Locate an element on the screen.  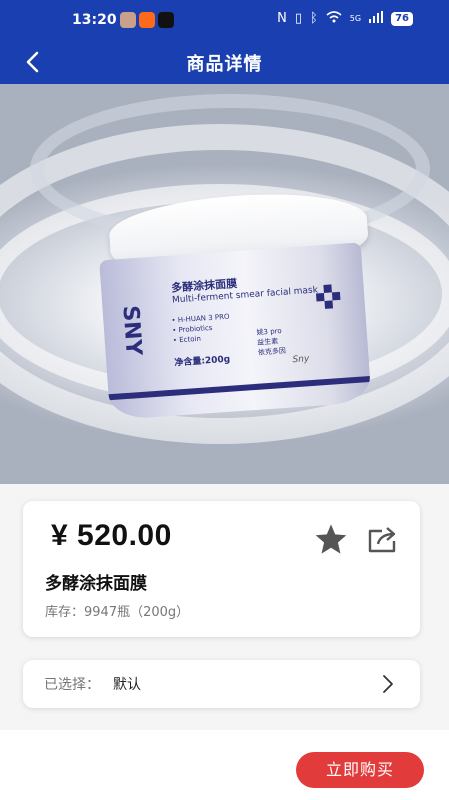
page-title: 商品详情 is located at coordinates (224, 64).